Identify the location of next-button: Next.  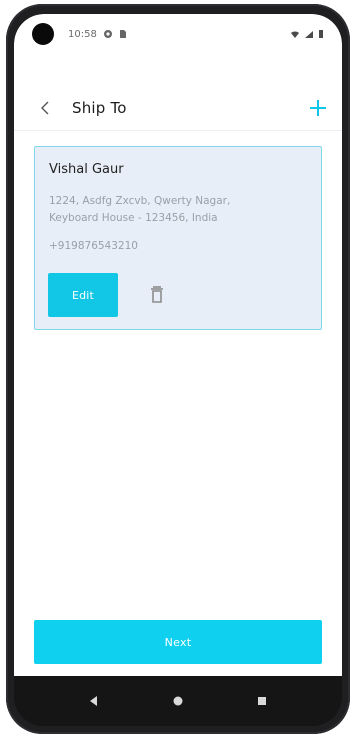
(178, 642).